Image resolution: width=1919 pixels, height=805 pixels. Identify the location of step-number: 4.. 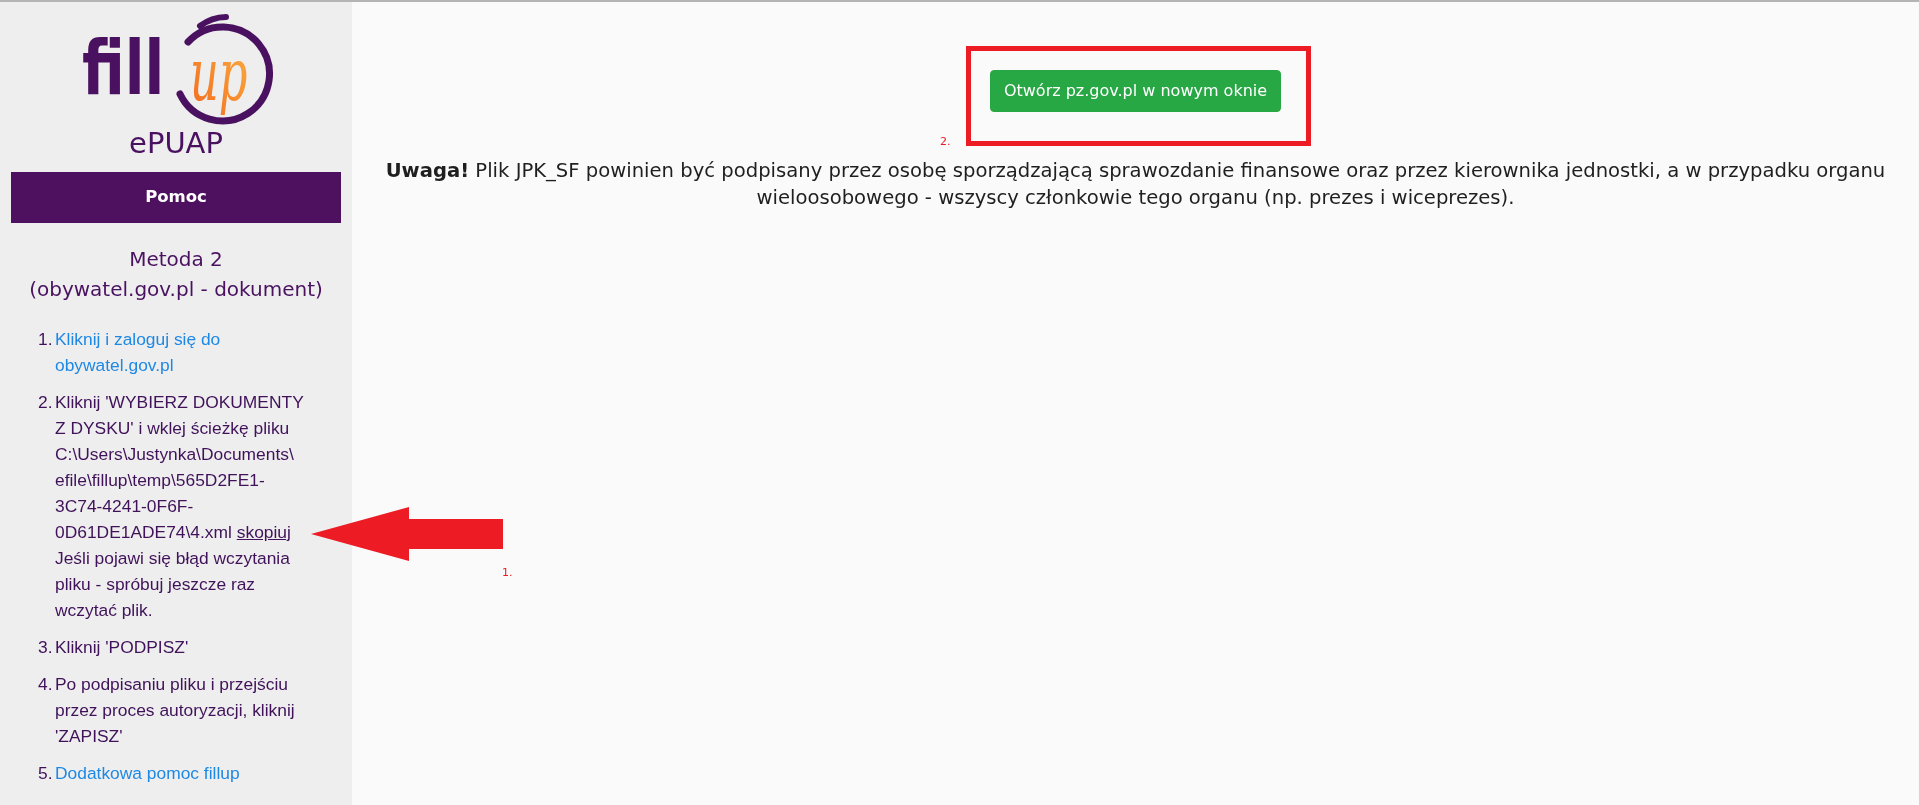
(46, 684).